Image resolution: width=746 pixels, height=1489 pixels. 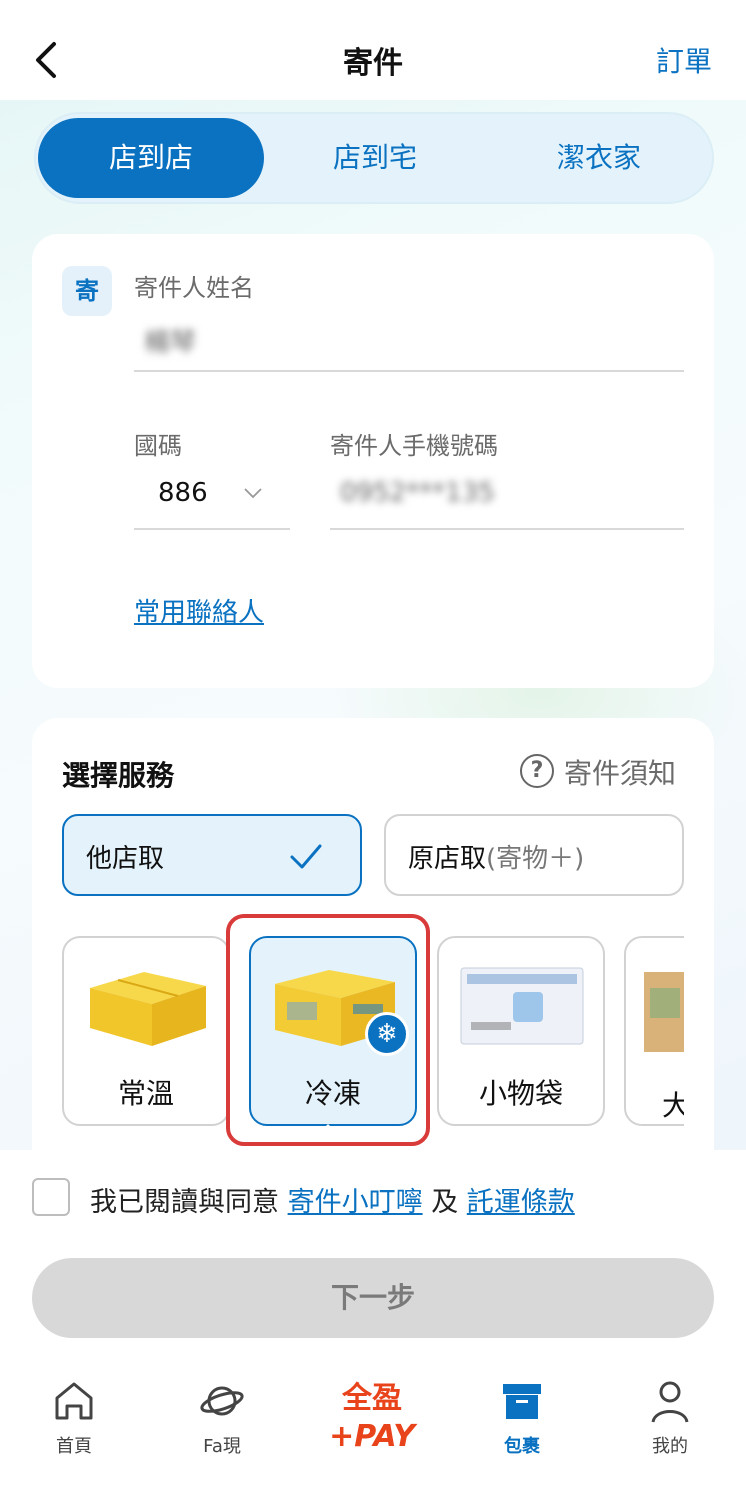 What do you see at coordinates (664, 1012) in the screenshot?
I see `large-box-image` at bounding box center [664, 1012].